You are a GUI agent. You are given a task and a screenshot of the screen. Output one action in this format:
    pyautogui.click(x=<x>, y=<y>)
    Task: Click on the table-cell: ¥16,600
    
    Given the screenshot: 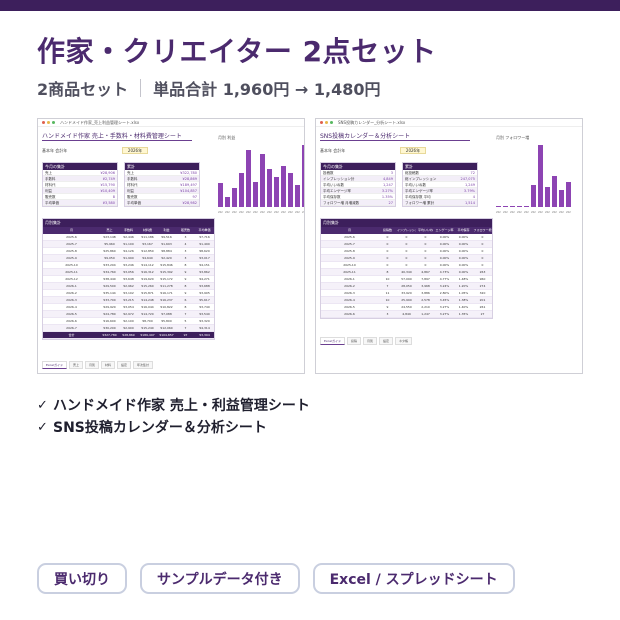 What is the action you would take?
    pyautogui.click(x=109, y=321)
    